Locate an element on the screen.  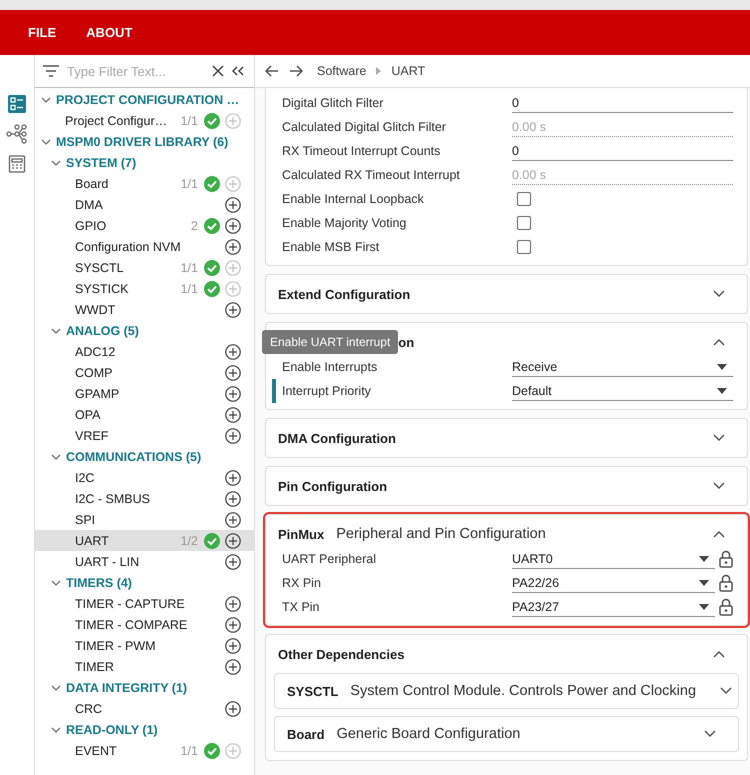
tree-item: SYSTICK 1/1 is located at coordinates (144, 288).